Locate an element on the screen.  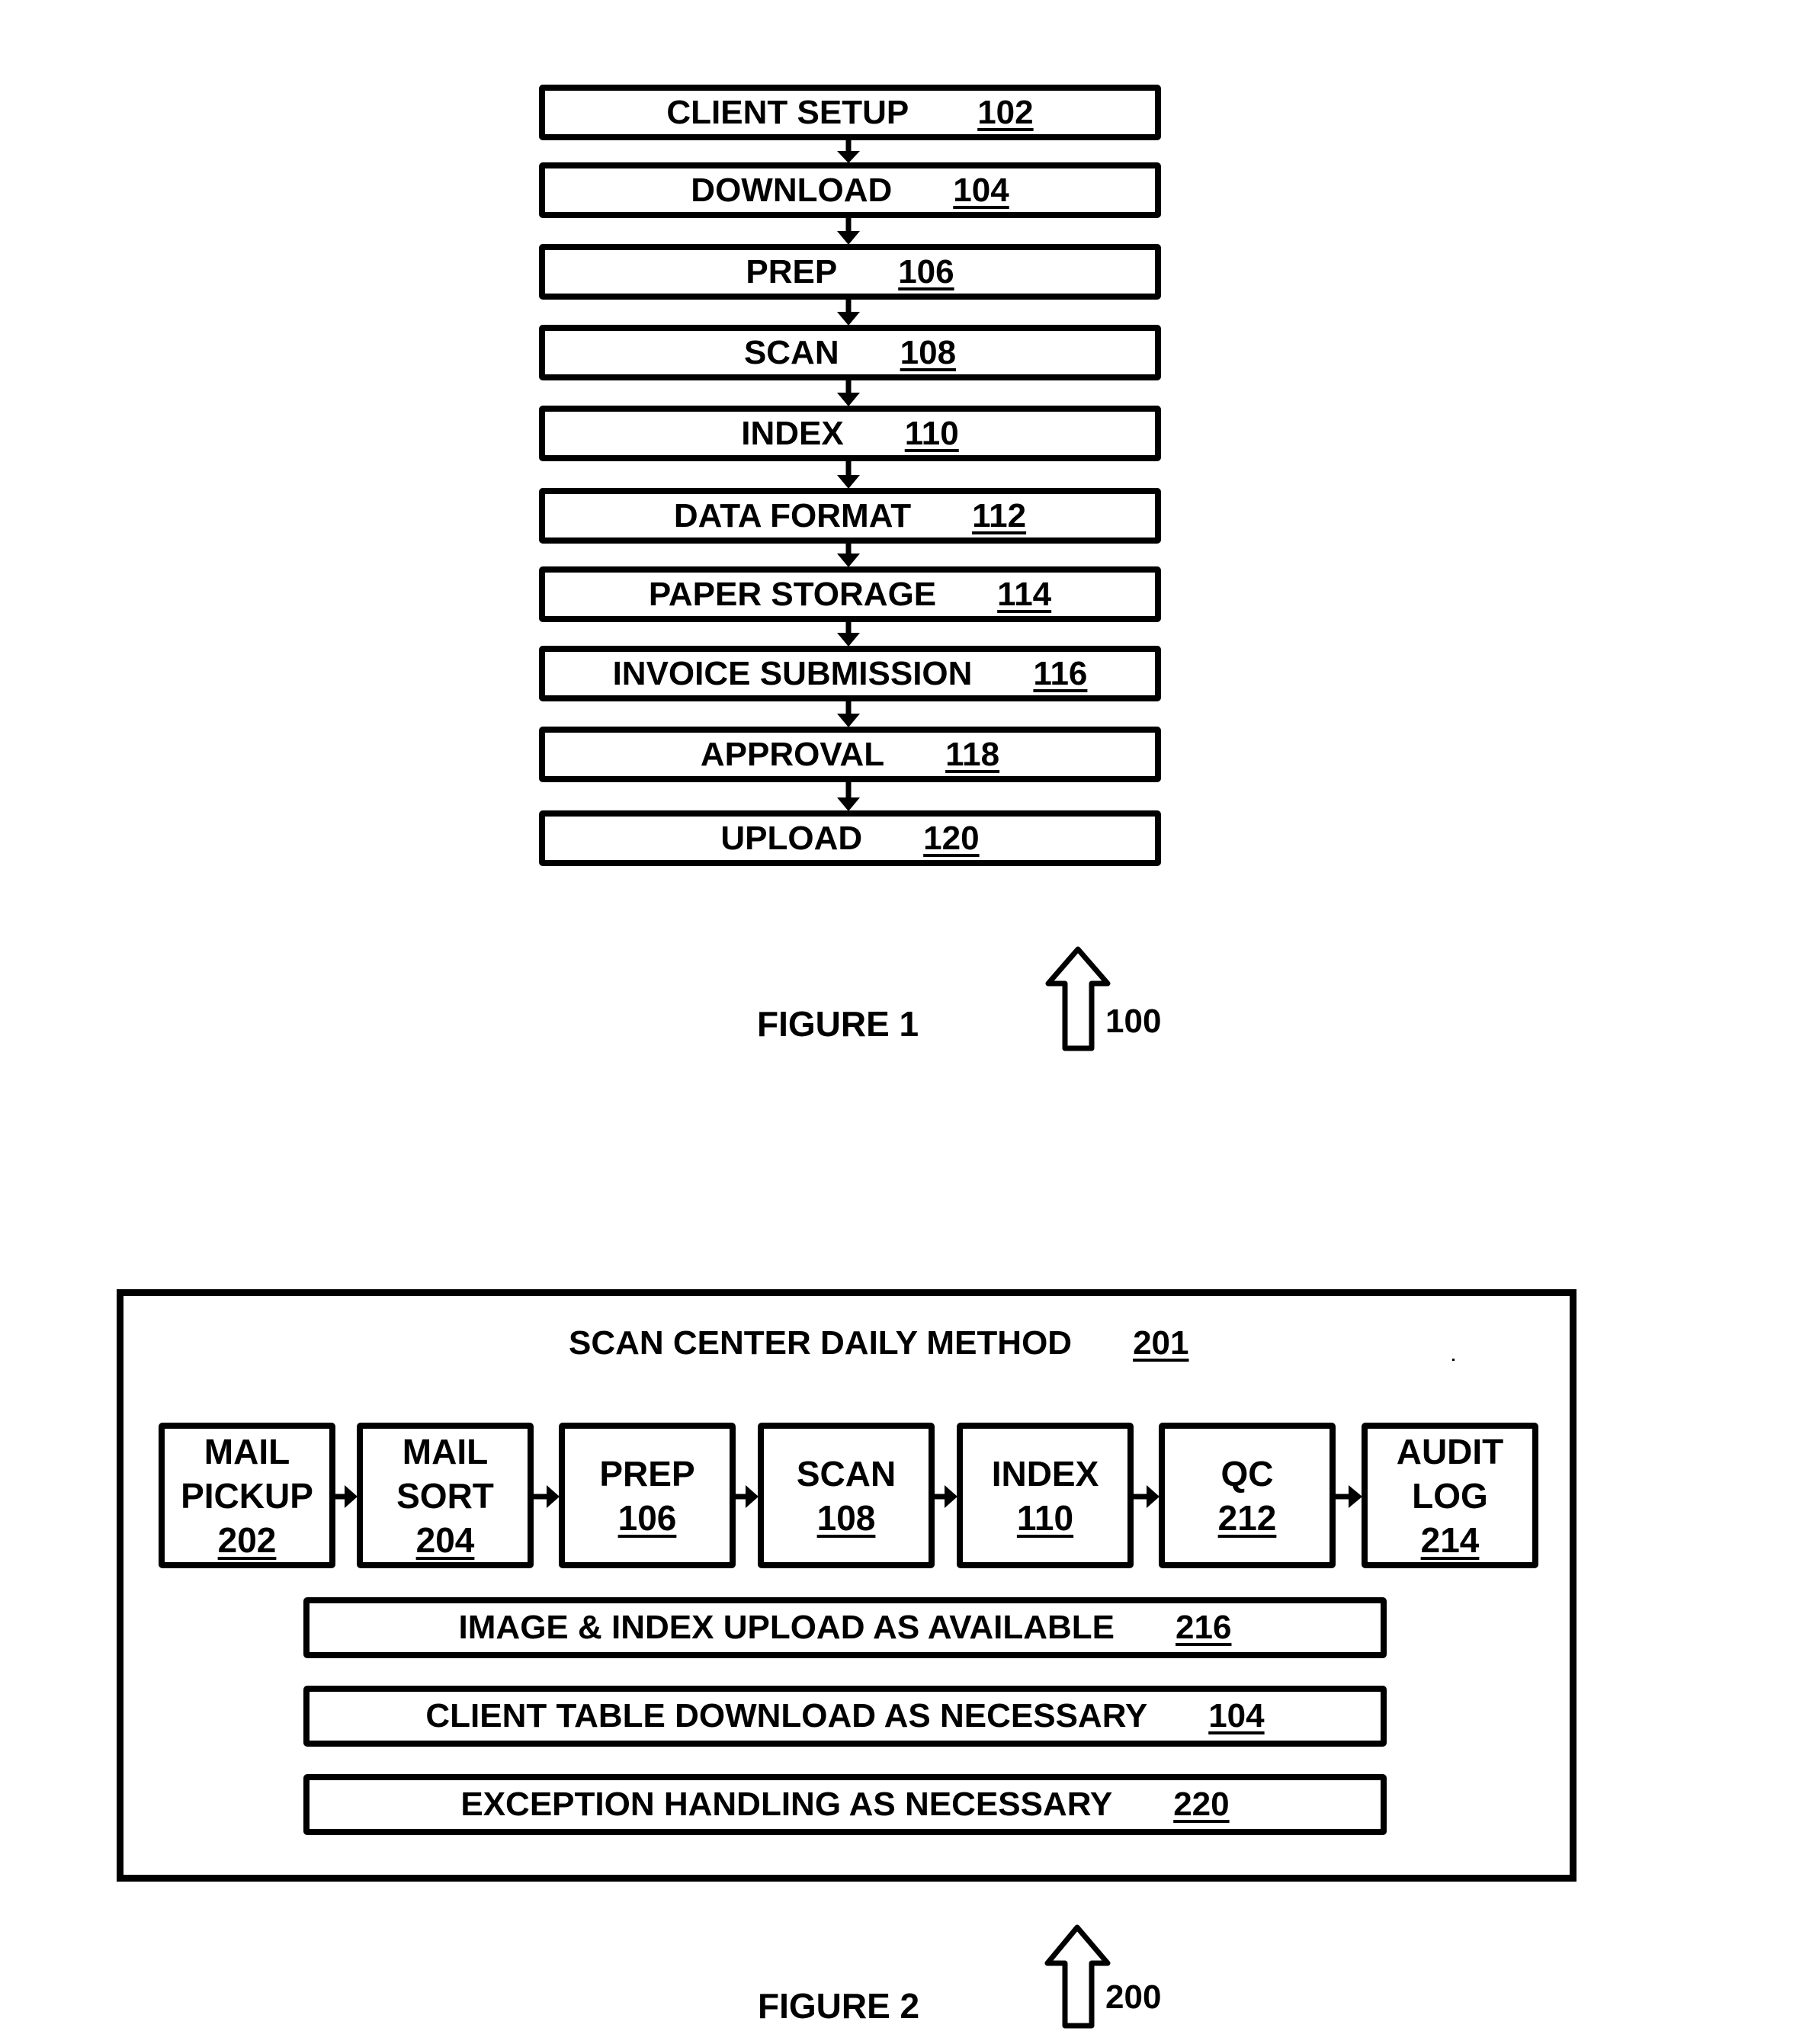
figure-2-ref: 200 is located at coordinates (1133, 1997).